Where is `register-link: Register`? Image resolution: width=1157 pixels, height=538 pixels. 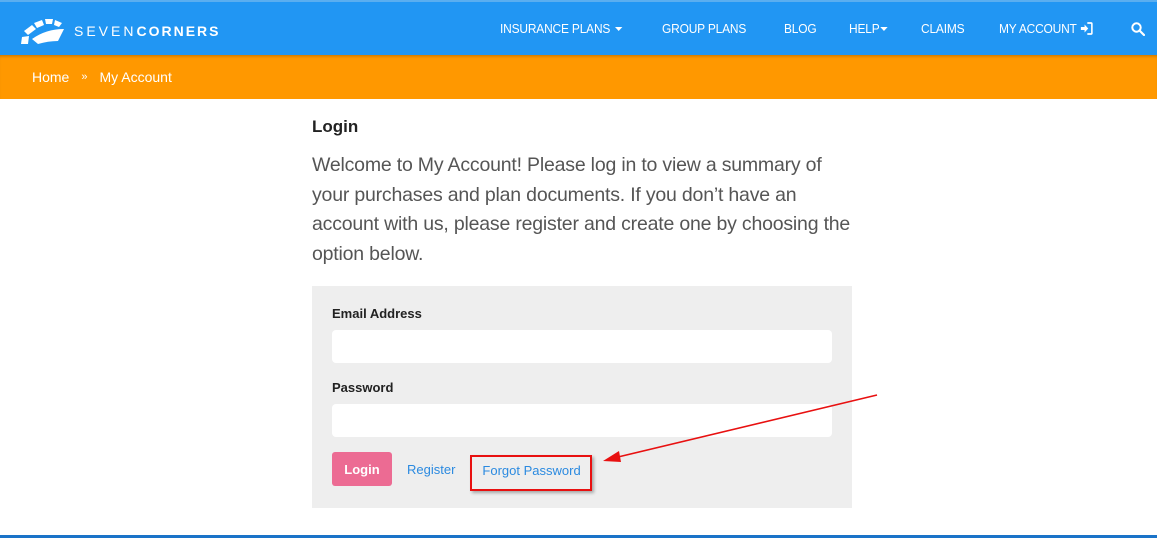 register-link: Register is located at coordinates (431, 469).